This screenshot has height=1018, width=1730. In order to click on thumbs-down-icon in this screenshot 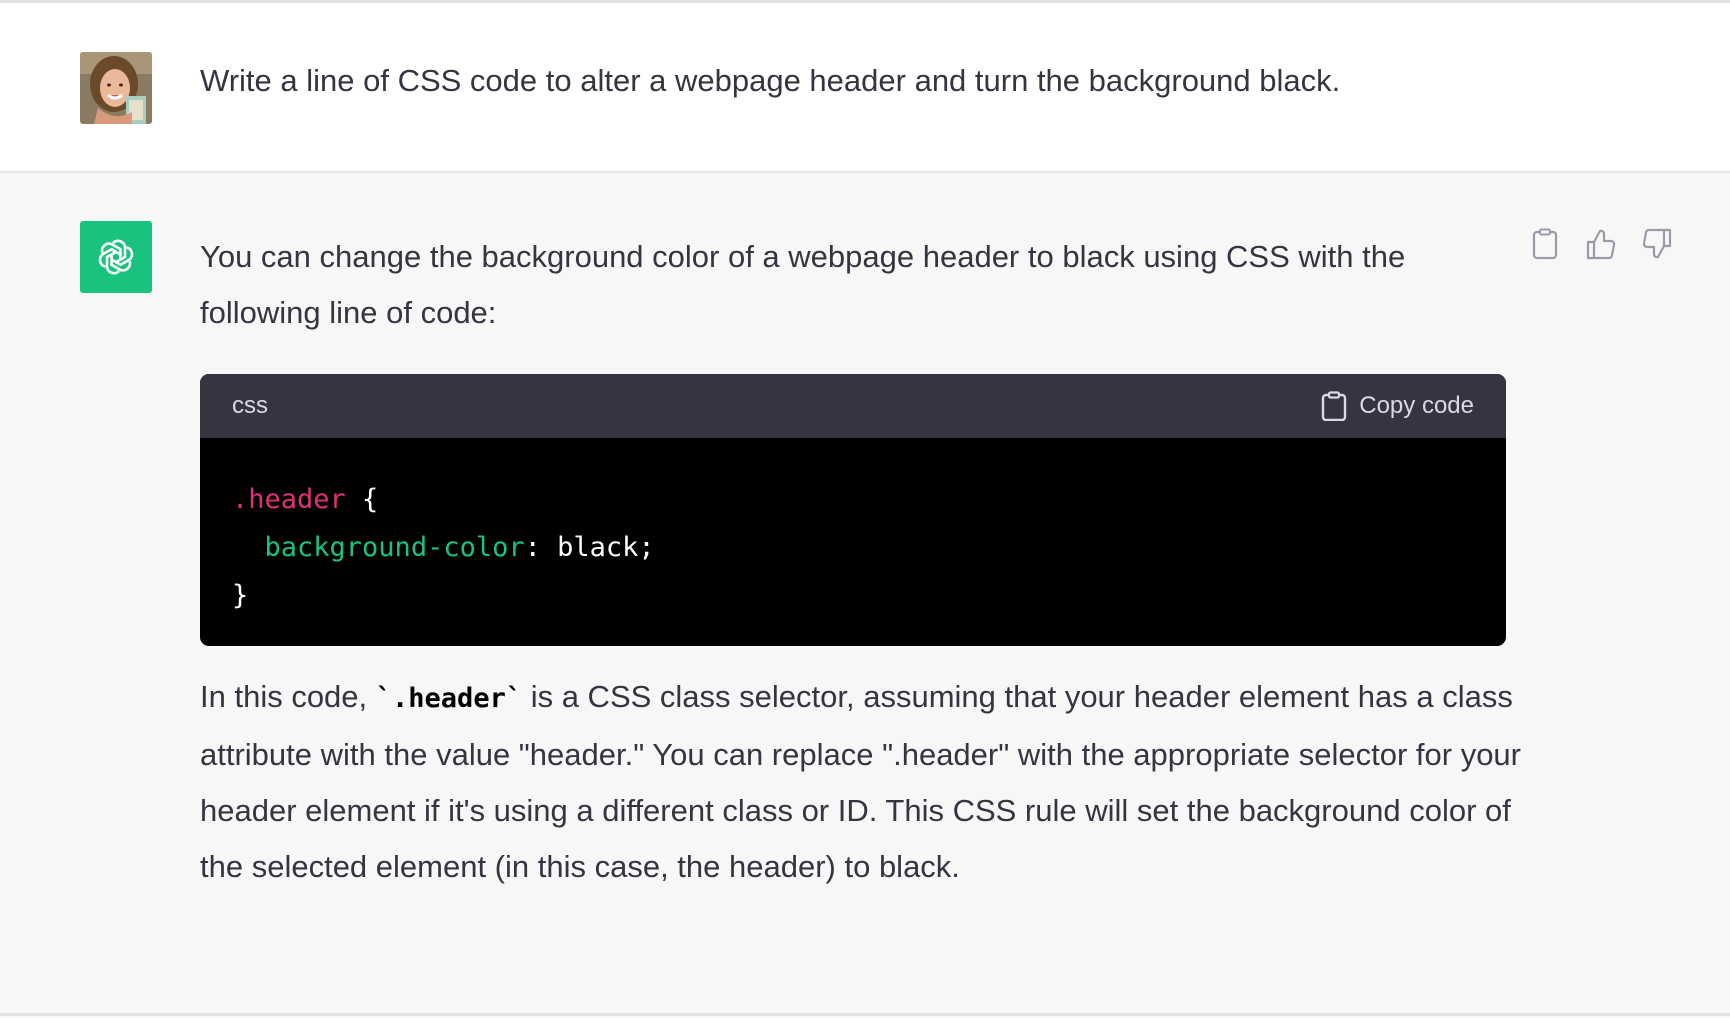, I will do `click(1657, 243)`.